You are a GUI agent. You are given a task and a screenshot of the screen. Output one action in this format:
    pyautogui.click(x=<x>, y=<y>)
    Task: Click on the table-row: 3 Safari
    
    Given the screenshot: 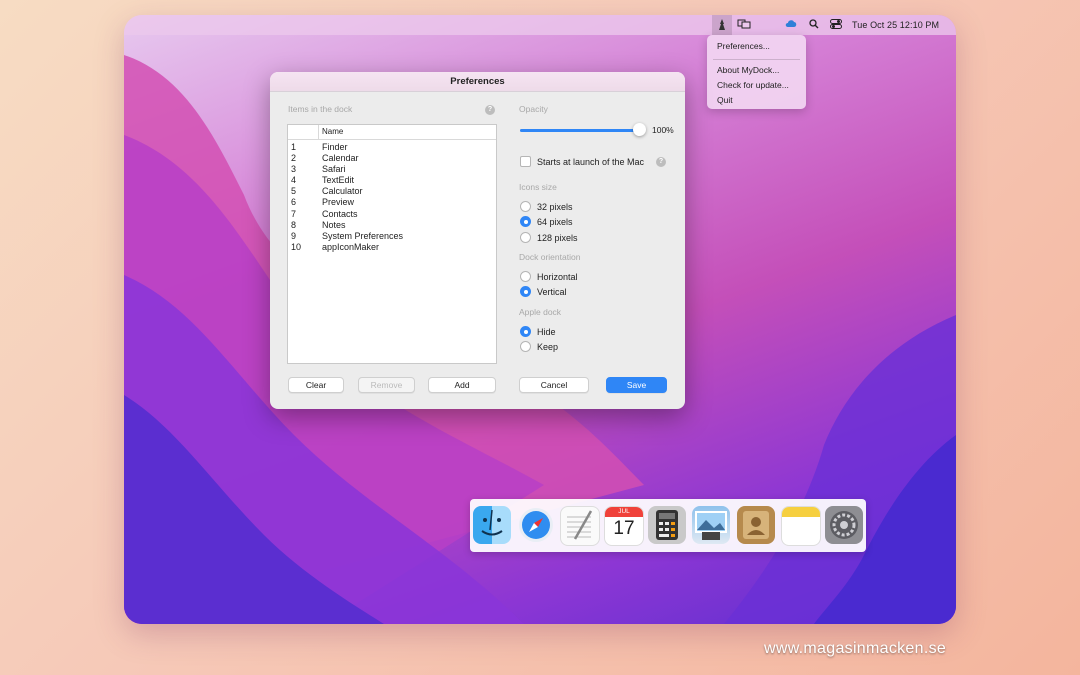 What is the action you would take?
    pyautogui.click(x=392, y=169)
    